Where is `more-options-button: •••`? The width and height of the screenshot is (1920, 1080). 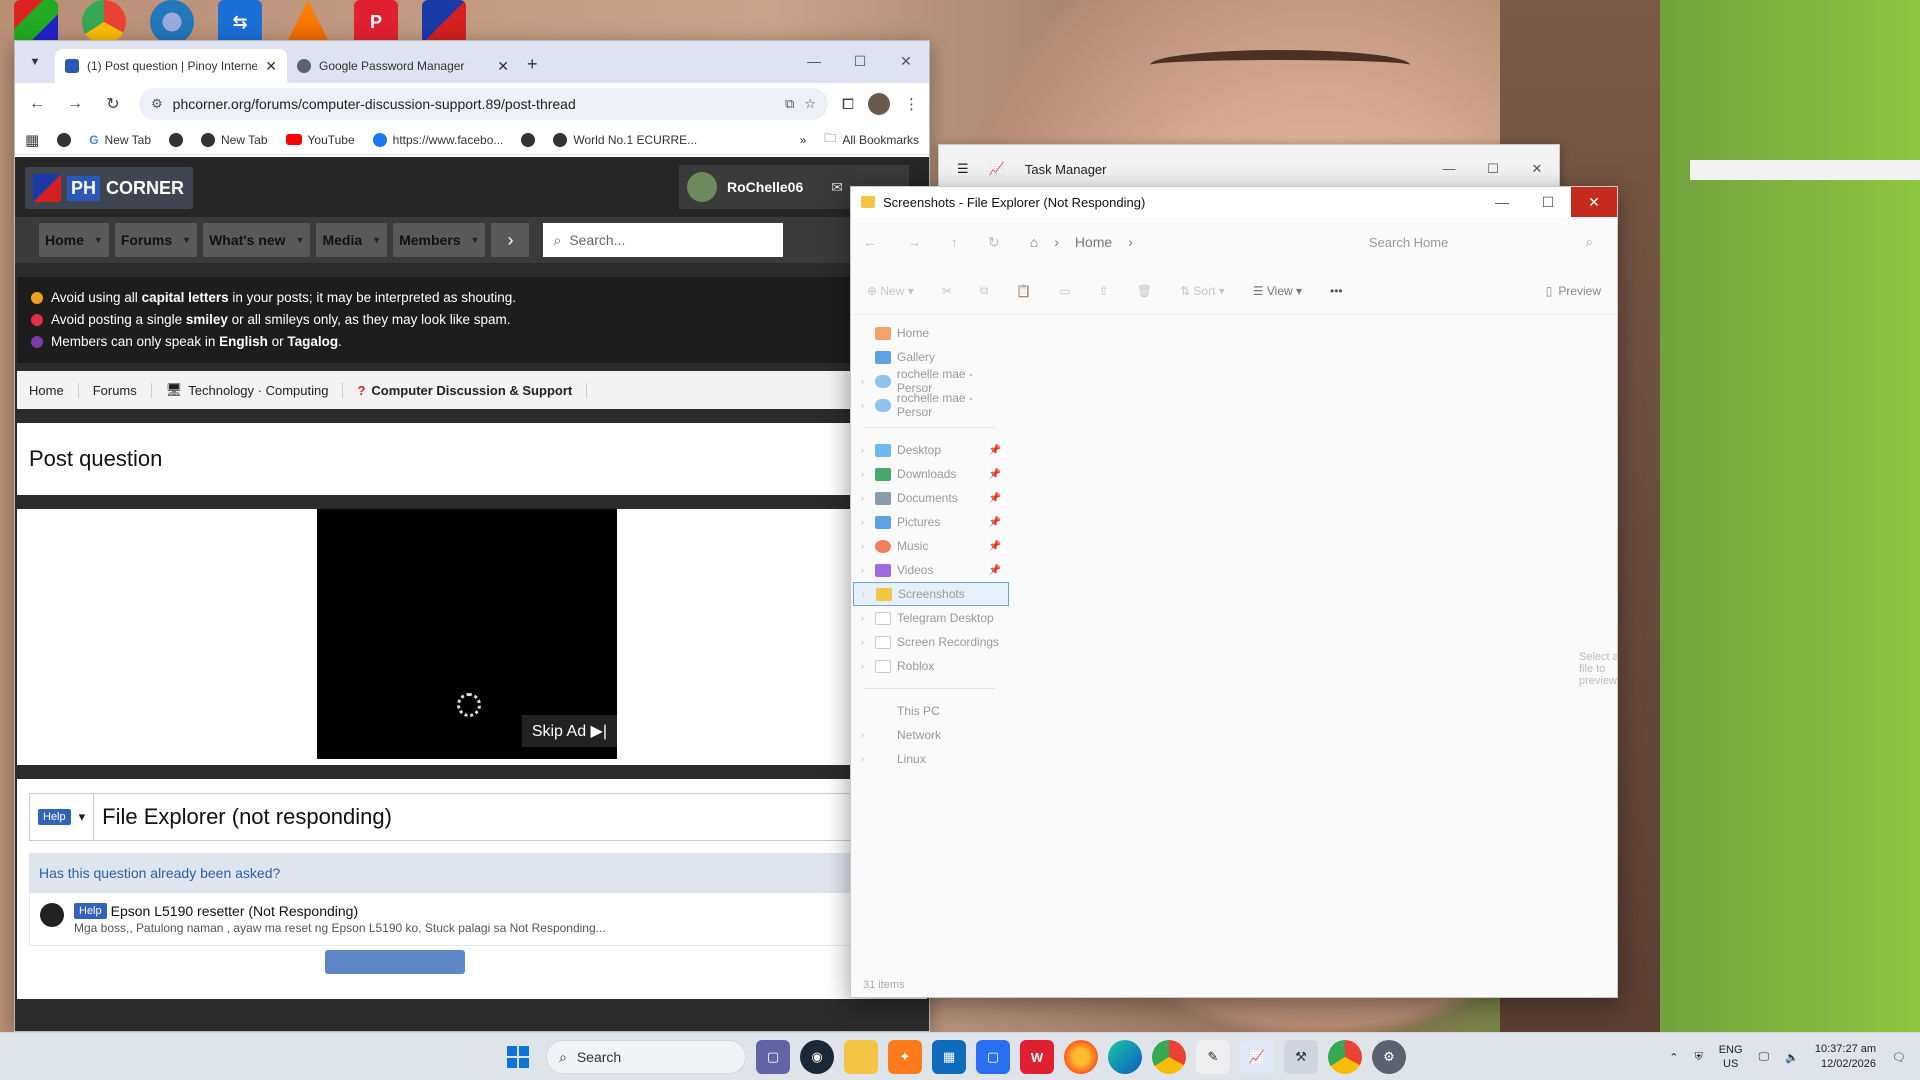 more-options-button: ••• is located at coordinates (1336, 291).